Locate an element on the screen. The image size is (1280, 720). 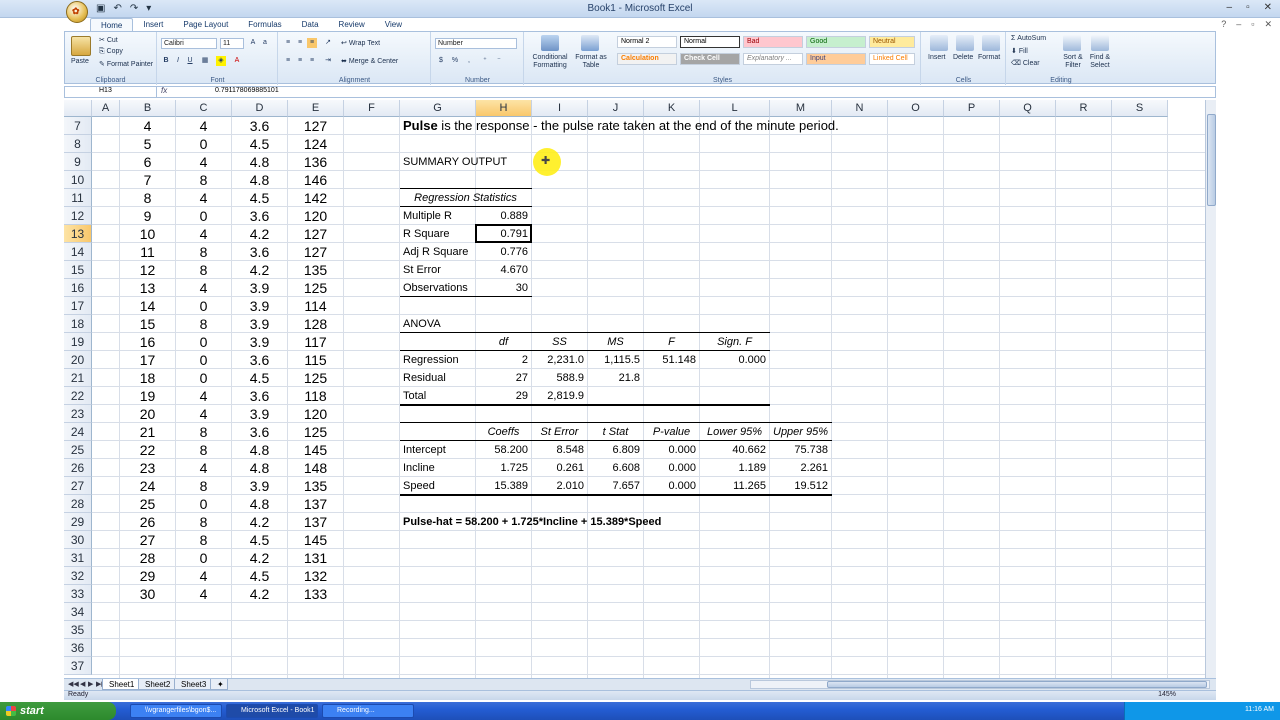
row-header-27: 27 is located at coordinates (78, 486).